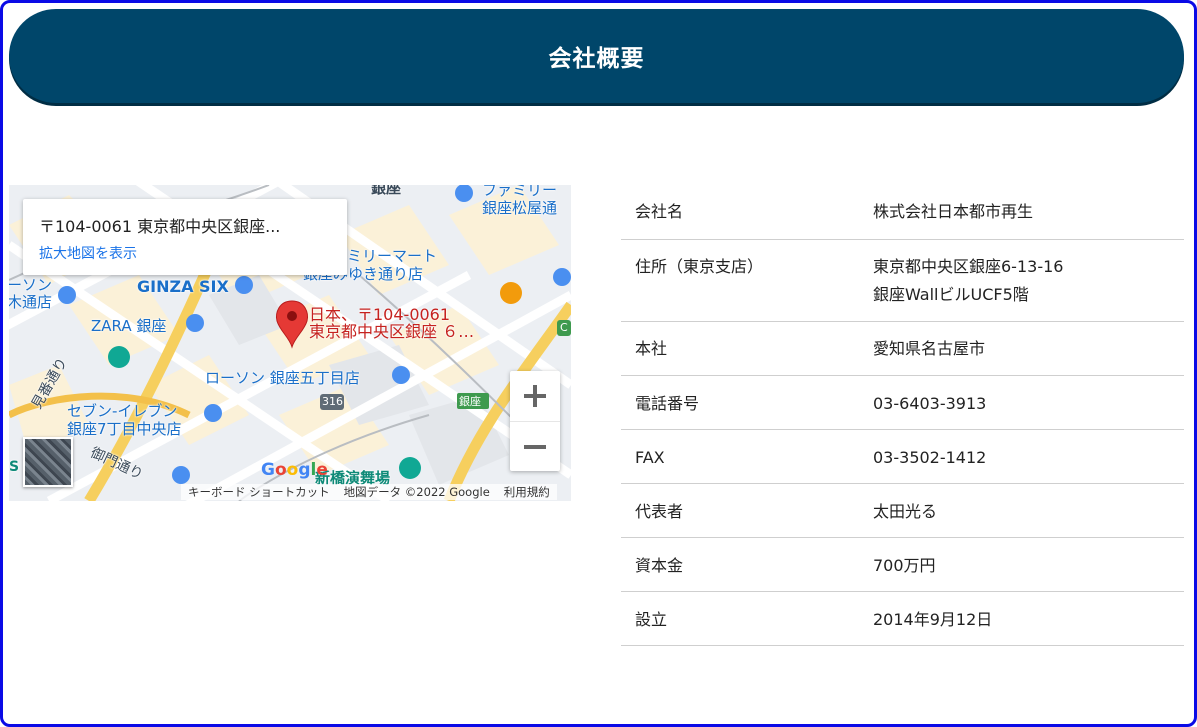  I want to click on page-title: 会社概要, so click(596, 59).